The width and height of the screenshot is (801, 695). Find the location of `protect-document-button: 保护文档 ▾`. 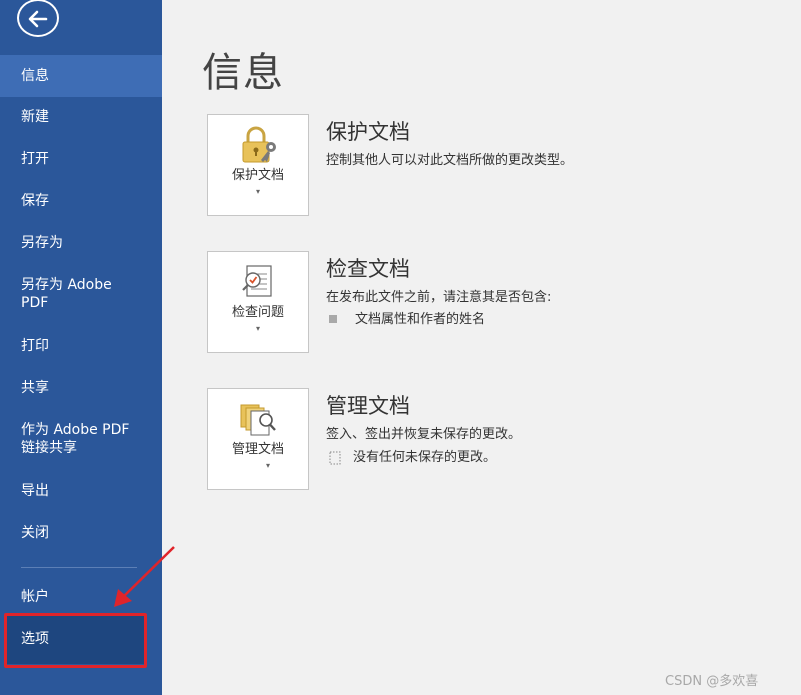

protect-document-button: 保护文档 ▾ is located at coordinates (258, 165).